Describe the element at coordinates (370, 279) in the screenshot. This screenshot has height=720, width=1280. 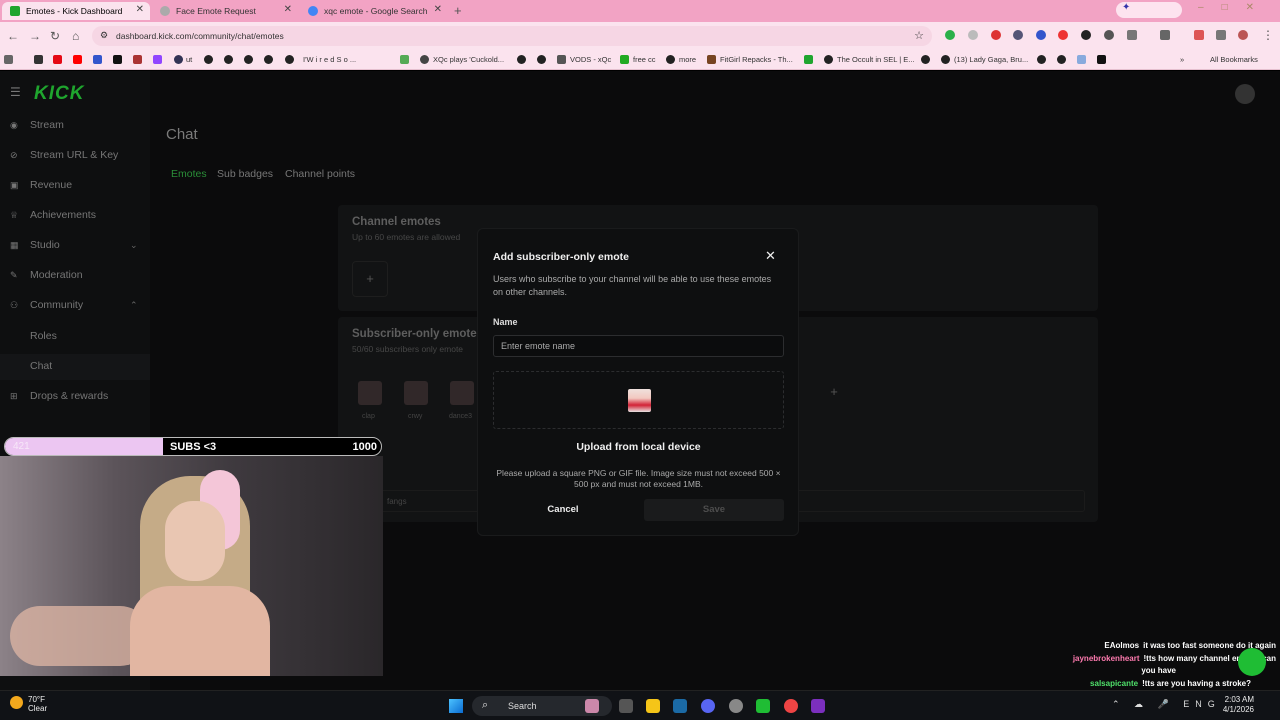
I see `add-channel-emote-button: +` at that location.